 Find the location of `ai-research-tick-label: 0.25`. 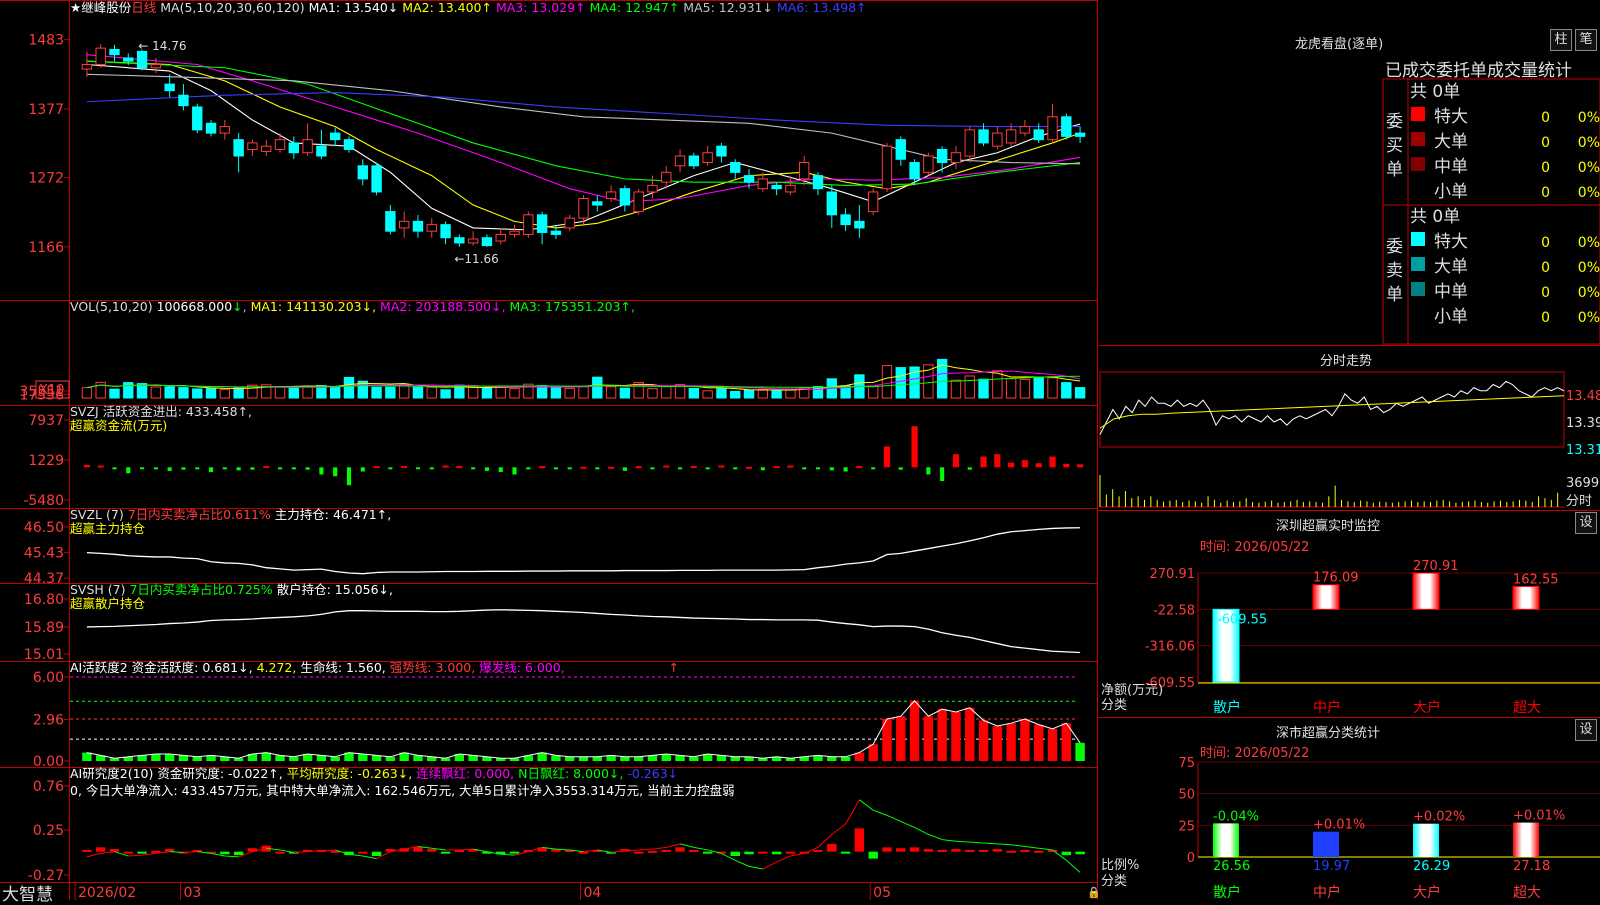

ai-research-tick-label: 0.25 is located at coordinates (48, 831).